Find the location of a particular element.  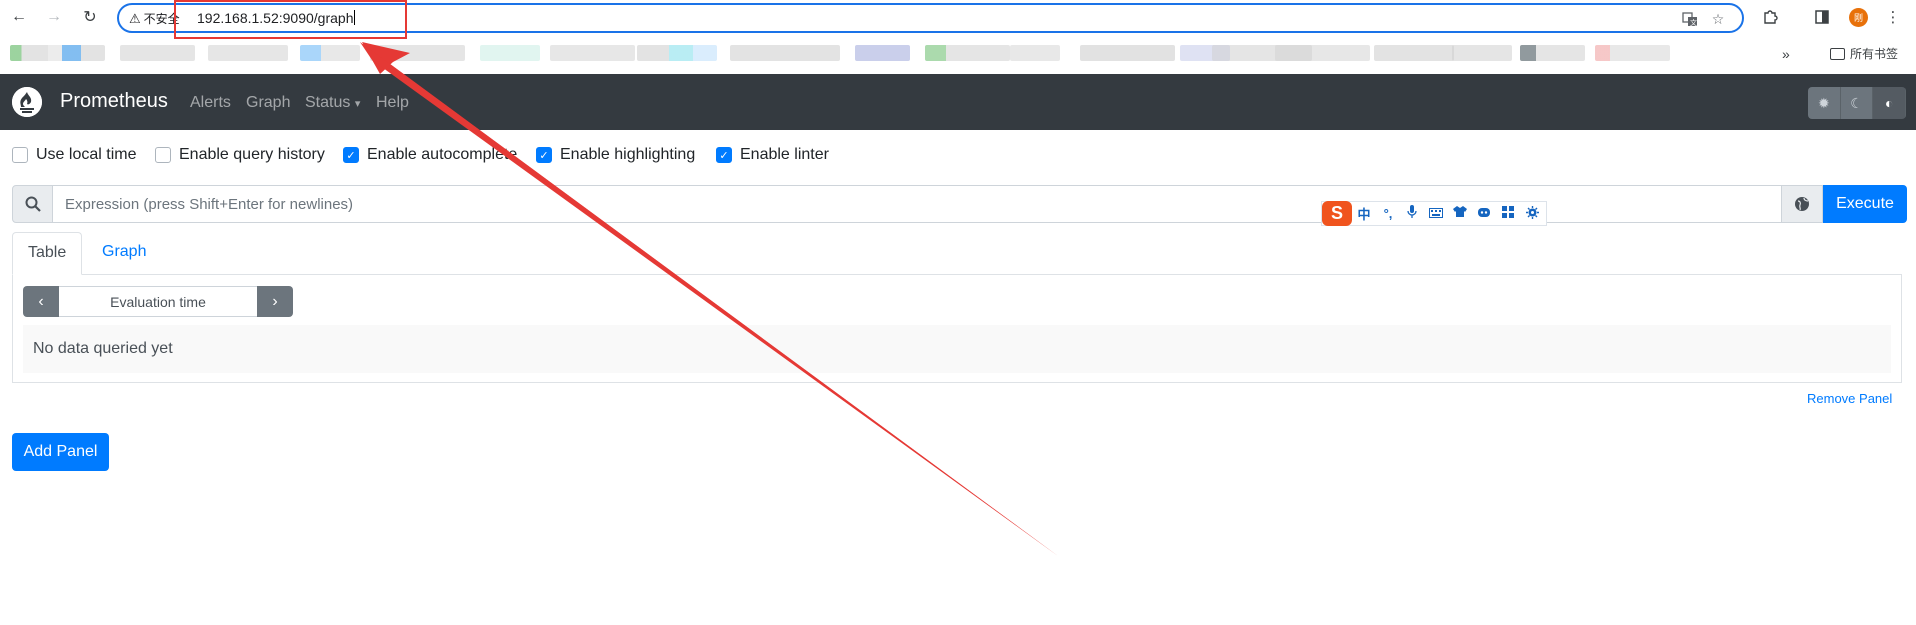

globe-icon is located at coordinates (1802, 204).